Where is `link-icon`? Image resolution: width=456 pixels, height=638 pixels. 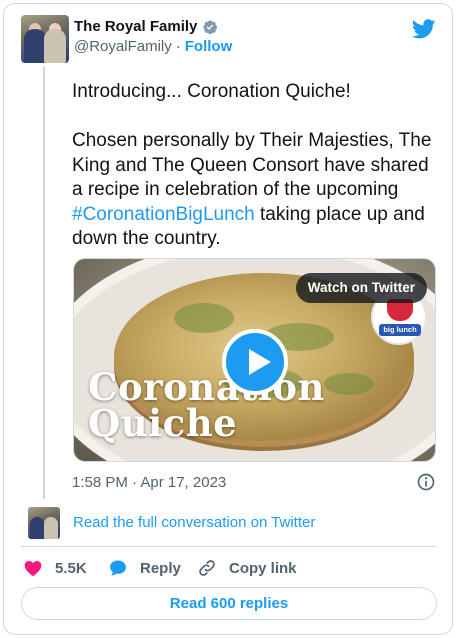 link-icon is located at coordinates (207, 568).